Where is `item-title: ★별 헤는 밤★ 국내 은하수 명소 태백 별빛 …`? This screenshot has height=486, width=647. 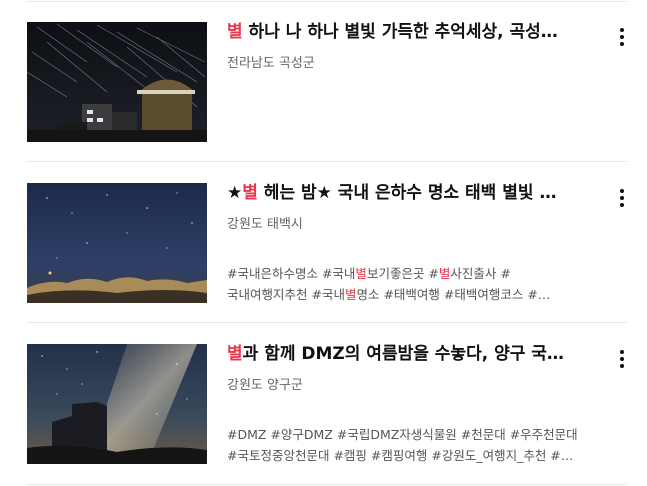 item-title: ★별 헤는 밤★ 국내 은하수 명소 태백 별빛 … is located at coordinates (407, 193).